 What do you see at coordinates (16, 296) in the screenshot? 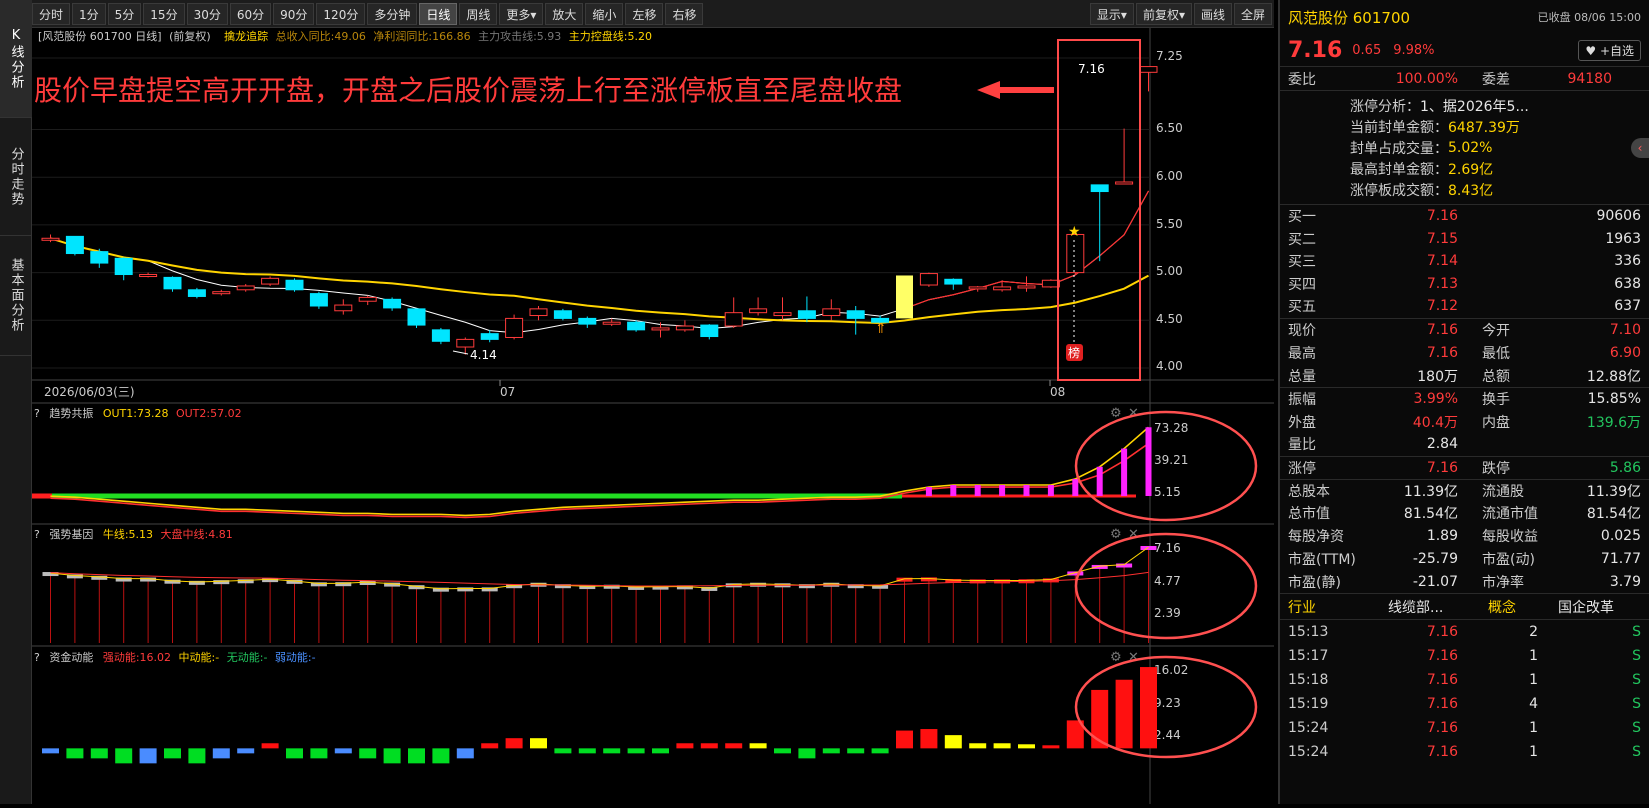
I see `tab-fundamentals: 基本面分析` at bounding box center [16, 296].